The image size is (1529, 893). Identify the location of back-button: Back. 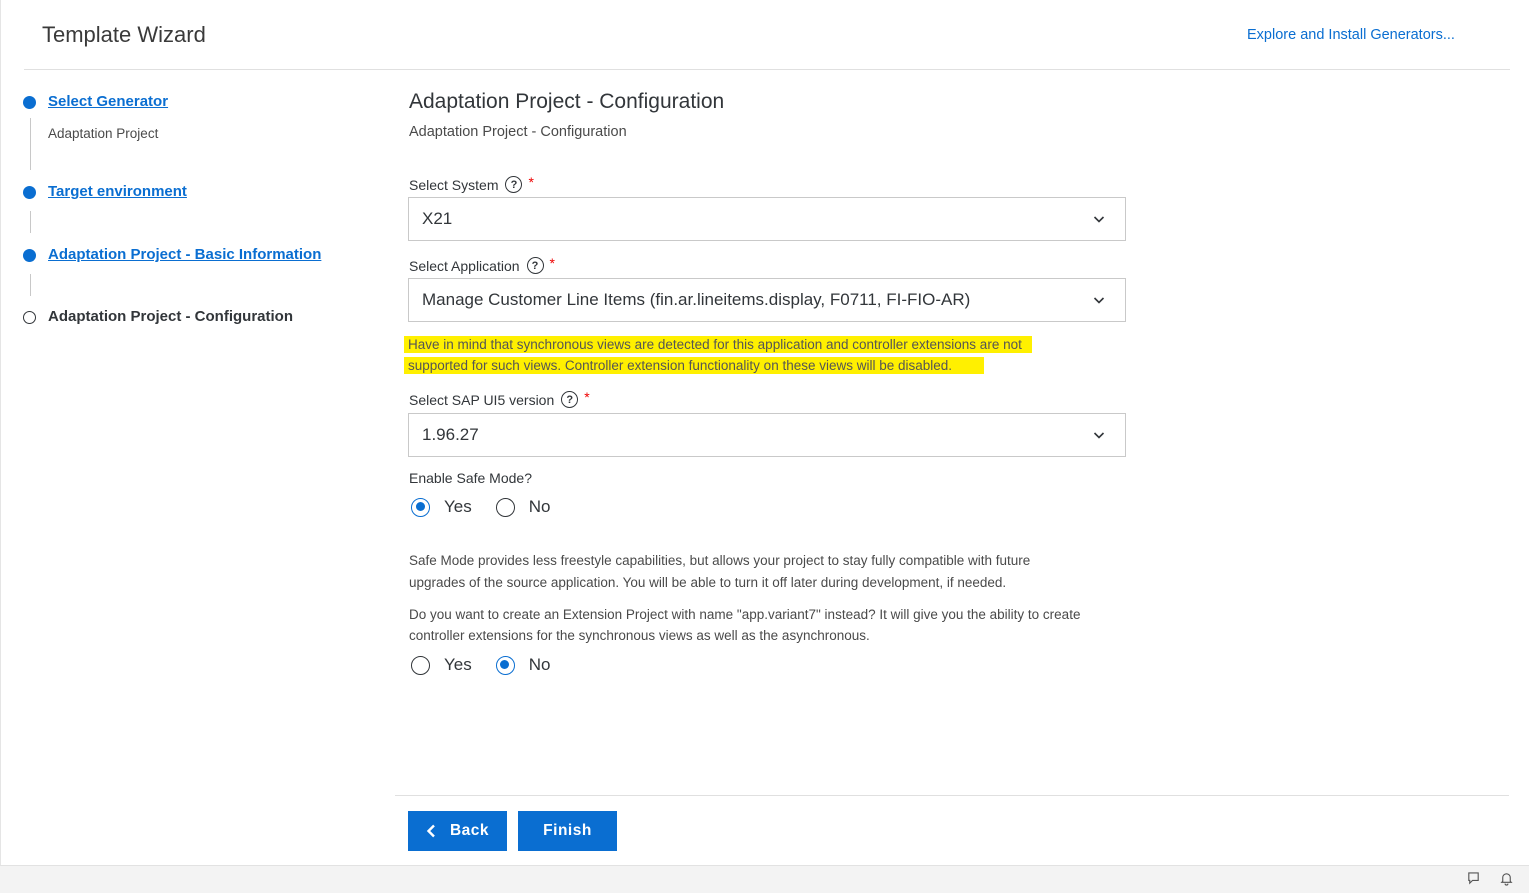
(457, 831).